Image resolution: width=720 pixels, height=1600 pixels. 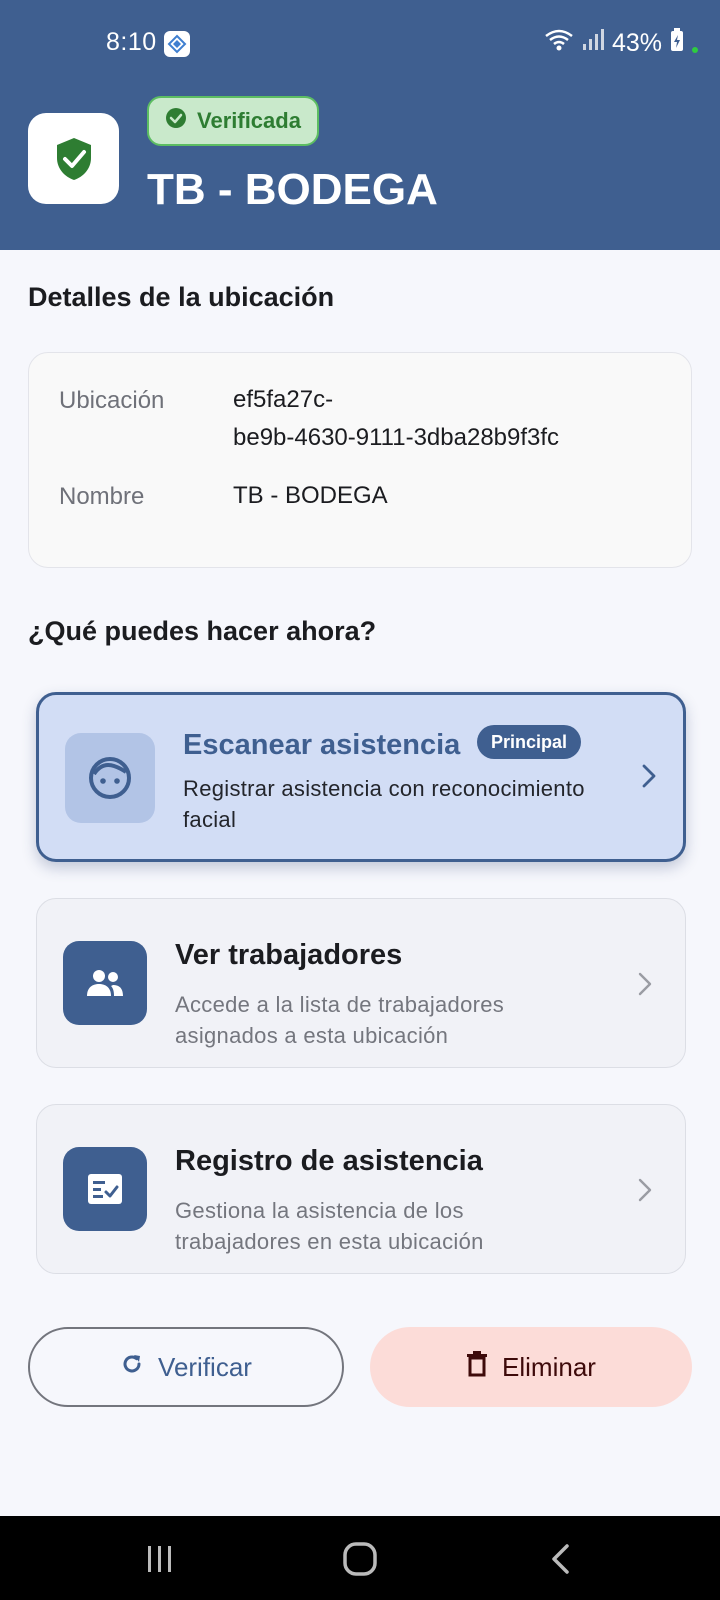 What do you see at coordinates (160, 1559) in the screenshot?
I see `recent-apps-icon` at bounding box center [160, 1559].